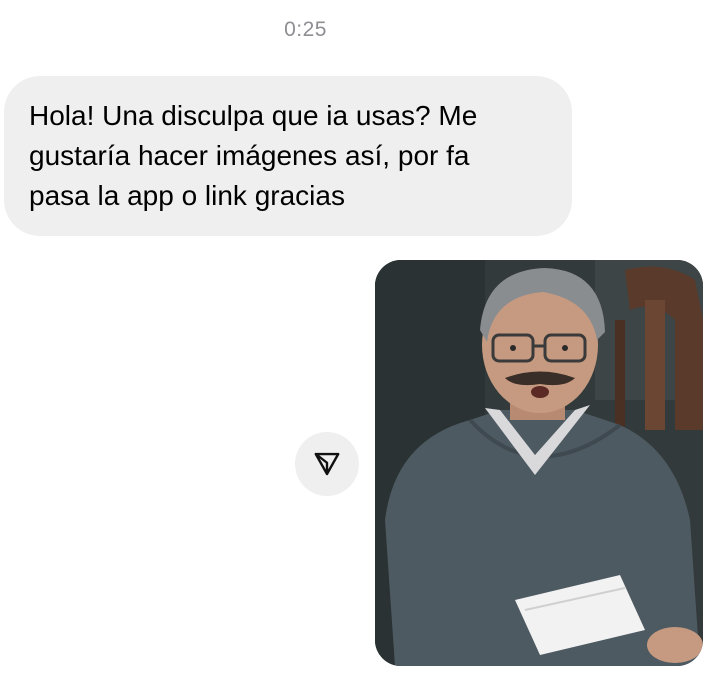  What do you see at coordinates (253, 115) in the screenshot?
I see `message-line: Hola! Una disculpa que ia usas? Me` at bounding box center [253, 115].